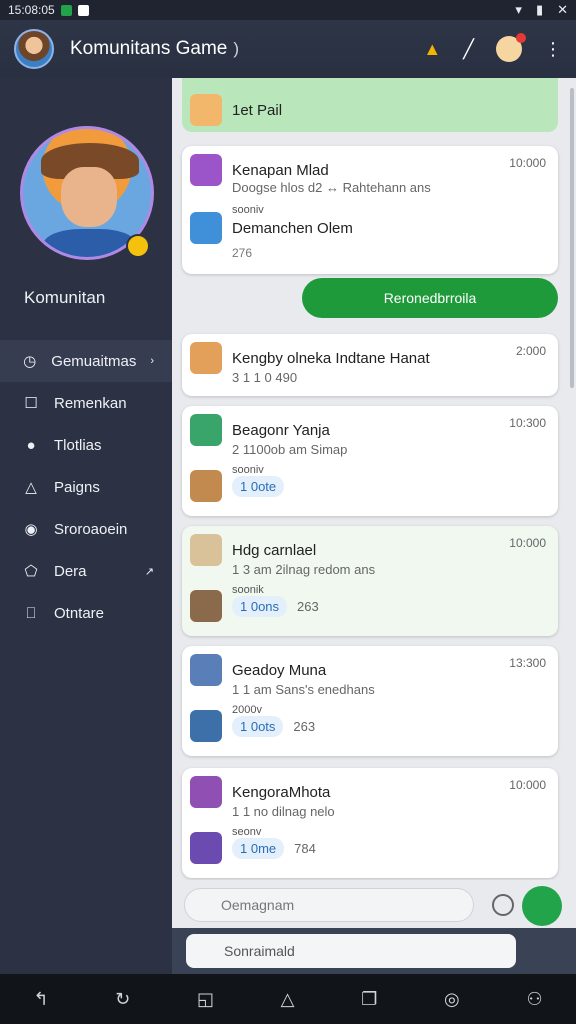  I want to click on message-reply: 1 0ots 263, so click(252, 726).